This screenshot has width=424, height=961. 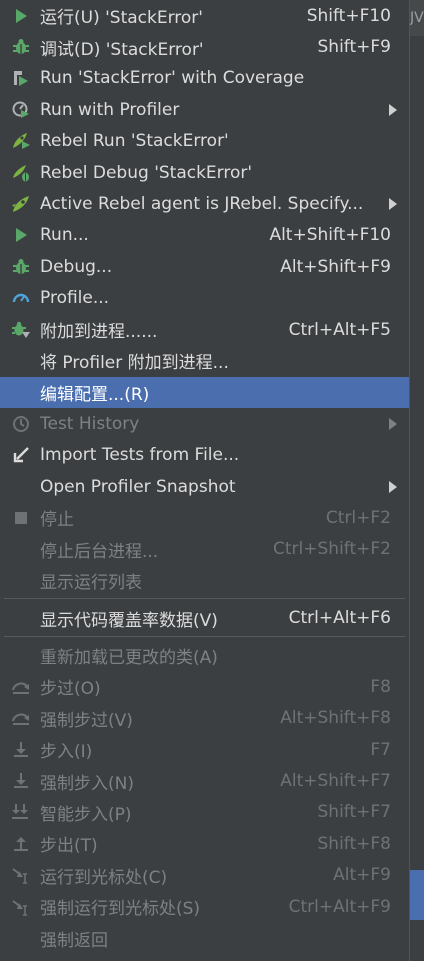 What do you see at coordinates (204, 780) in the screenshot?
I see `menu-item-item-26: 强制步入(N) Alt+Shift+F7` at bounding box center [204, 780].